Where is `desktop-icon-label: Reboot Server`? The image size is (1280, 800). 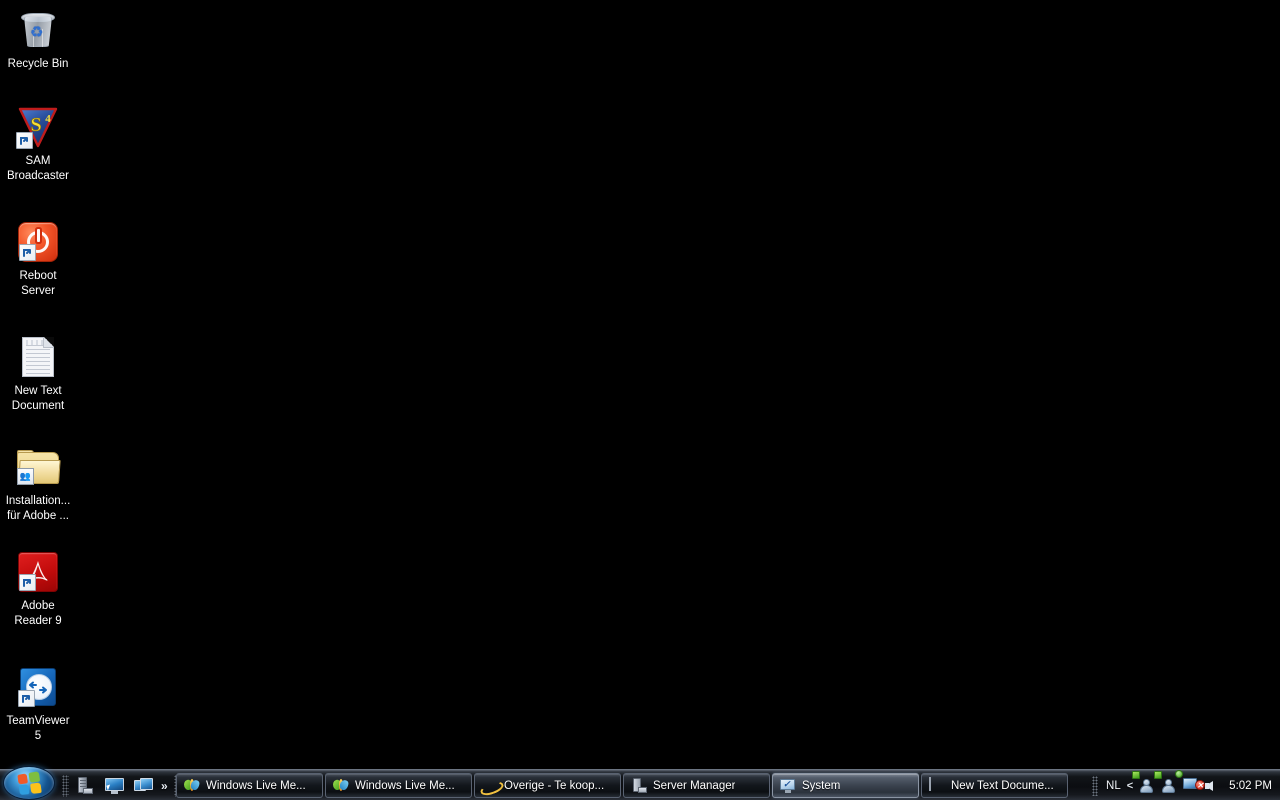
desktop-icon-label: Reboot Server is located at coordinates (38, 283).